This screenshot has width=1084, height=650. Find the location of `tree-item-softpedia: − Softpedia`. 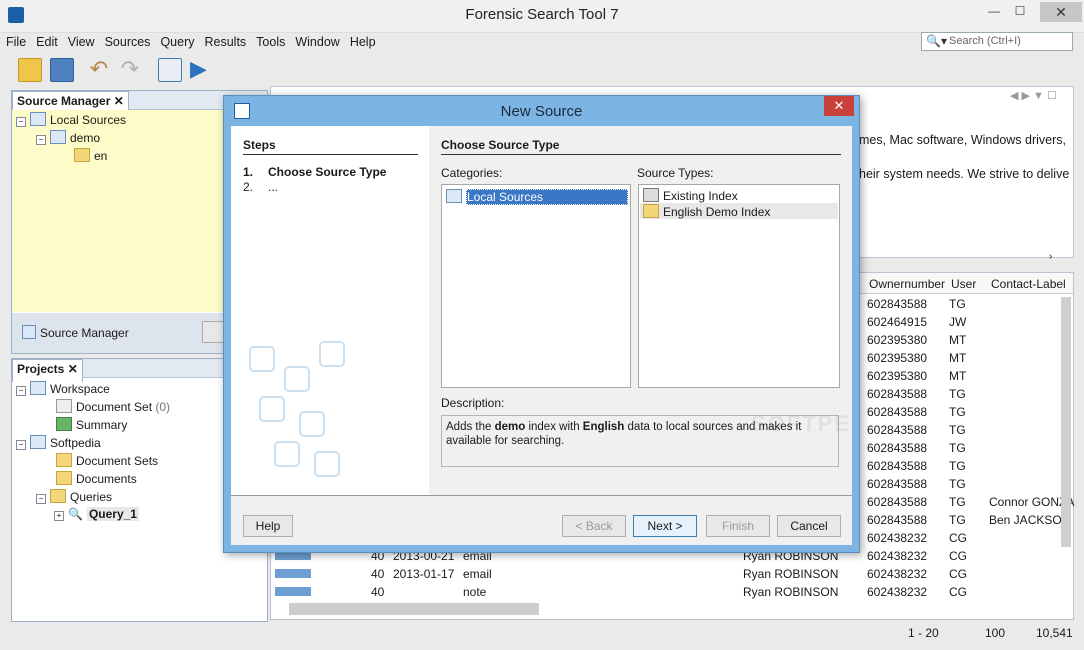

tree-item-softpedia: − Softpedia is located at coordinates (58, 442).